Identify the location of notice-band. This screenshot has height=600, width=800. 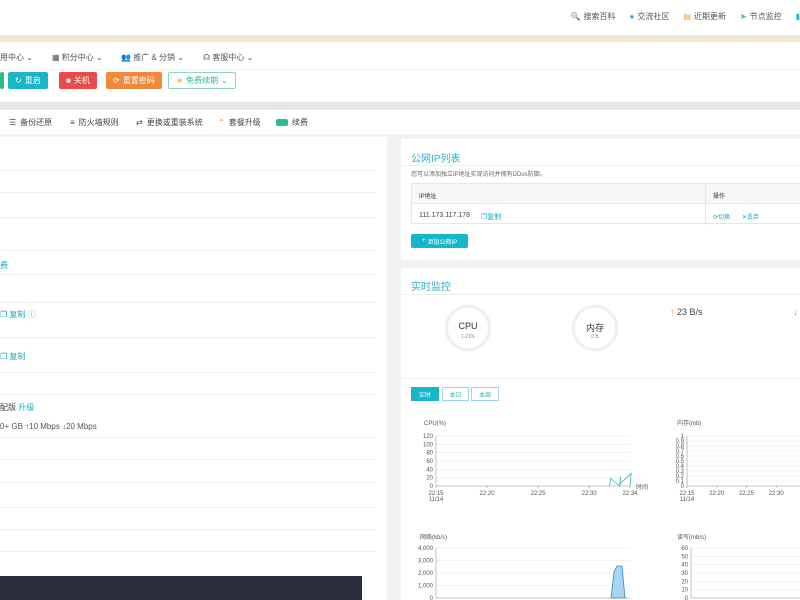
(400, 38).